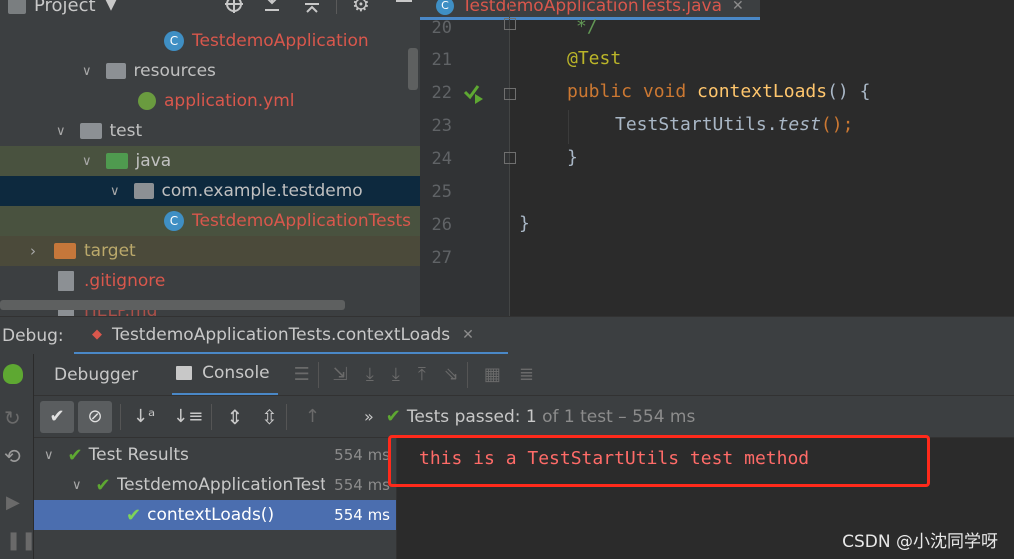 This screenshot has width=1014, height=559. Describe the element at coordinates (361, 8) in the screenshot. I see `gear-icon: ⚙` at that location.